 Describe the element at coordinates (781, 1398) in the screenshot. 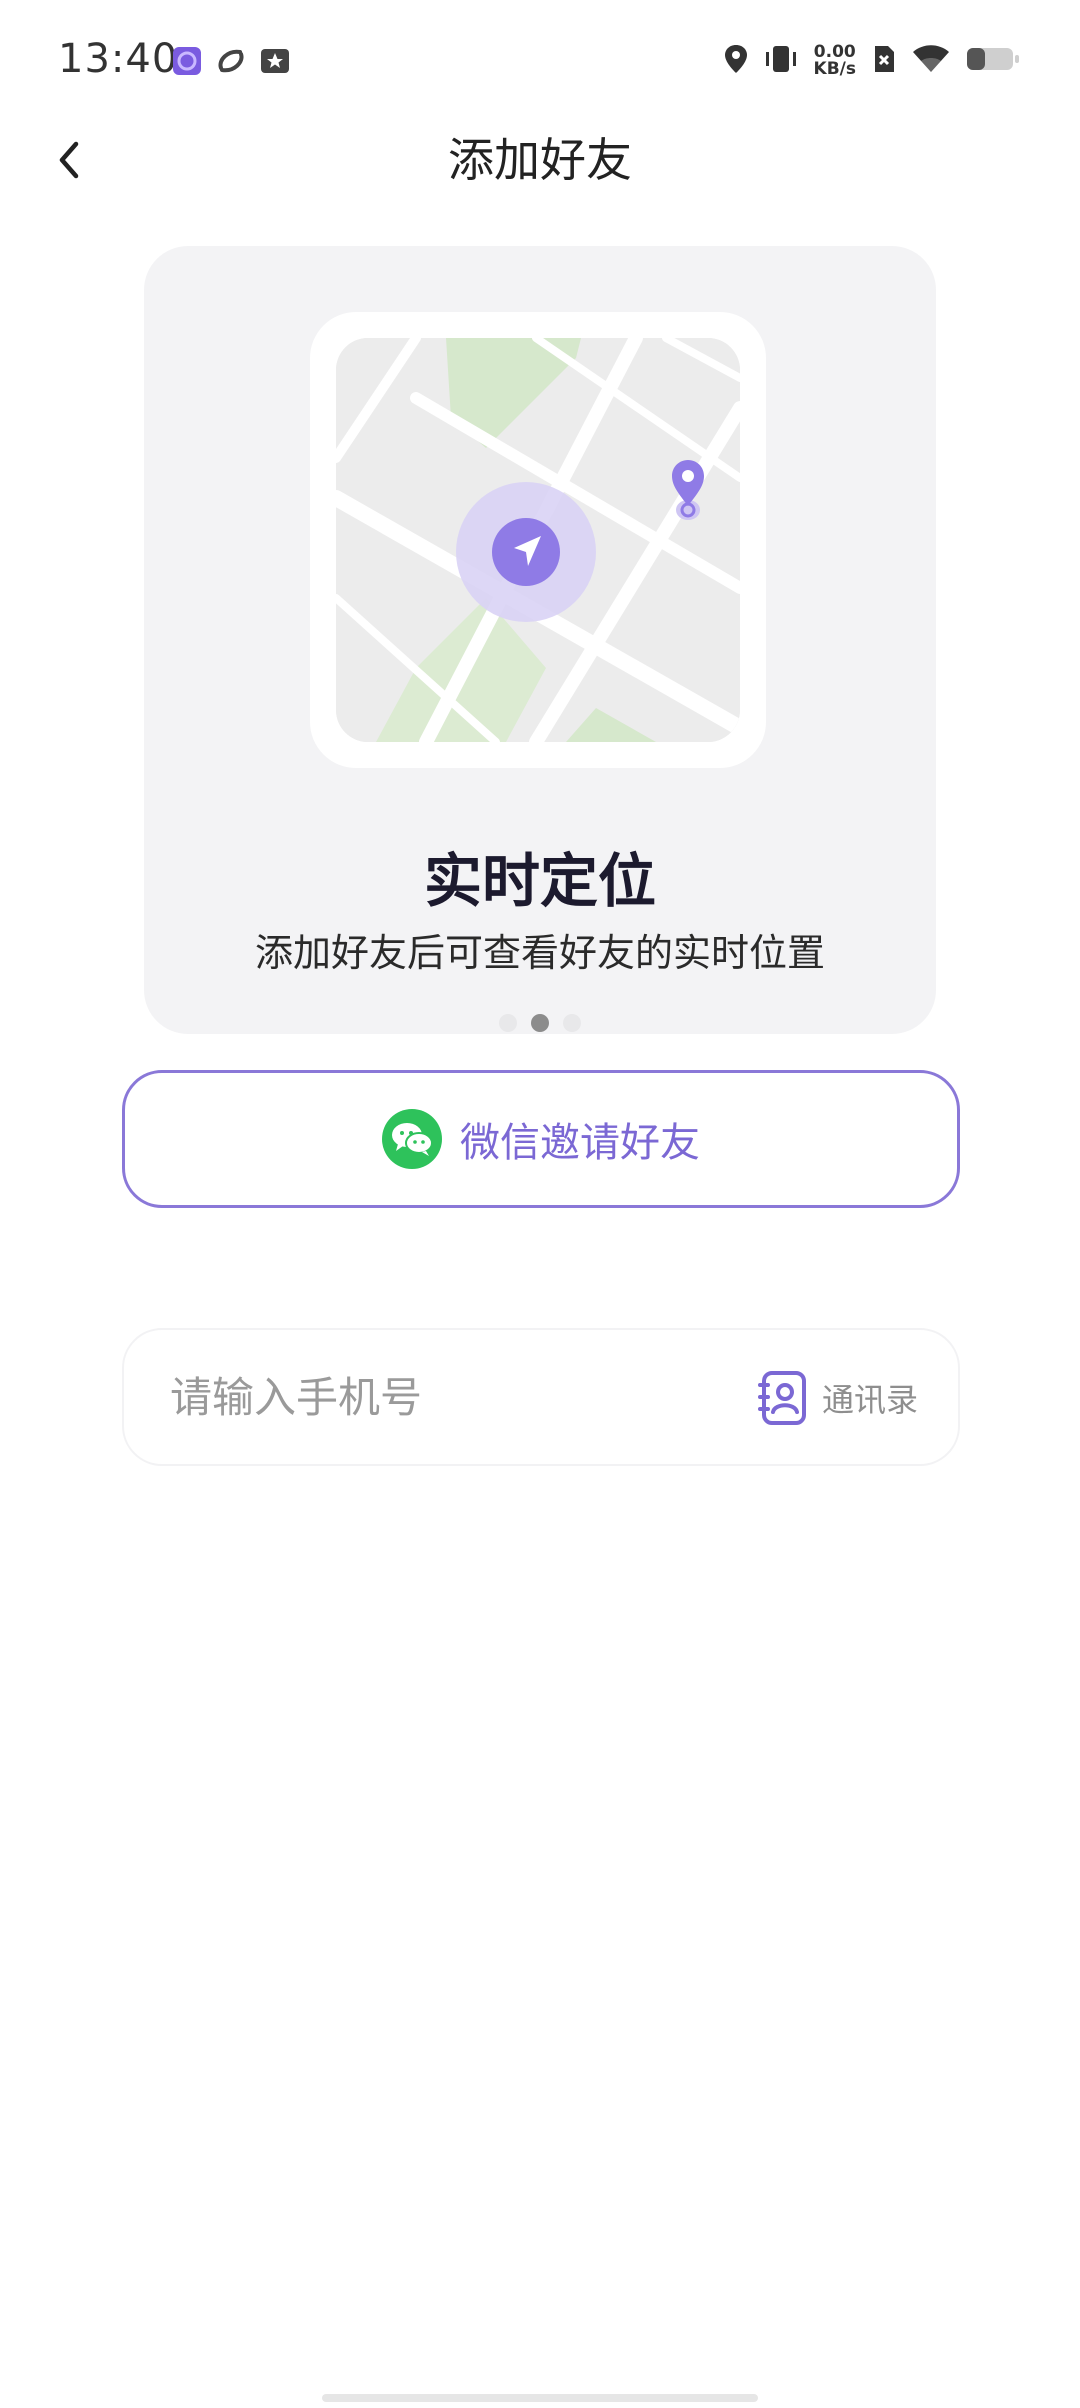

I see `contacts-book-icon` at that location.